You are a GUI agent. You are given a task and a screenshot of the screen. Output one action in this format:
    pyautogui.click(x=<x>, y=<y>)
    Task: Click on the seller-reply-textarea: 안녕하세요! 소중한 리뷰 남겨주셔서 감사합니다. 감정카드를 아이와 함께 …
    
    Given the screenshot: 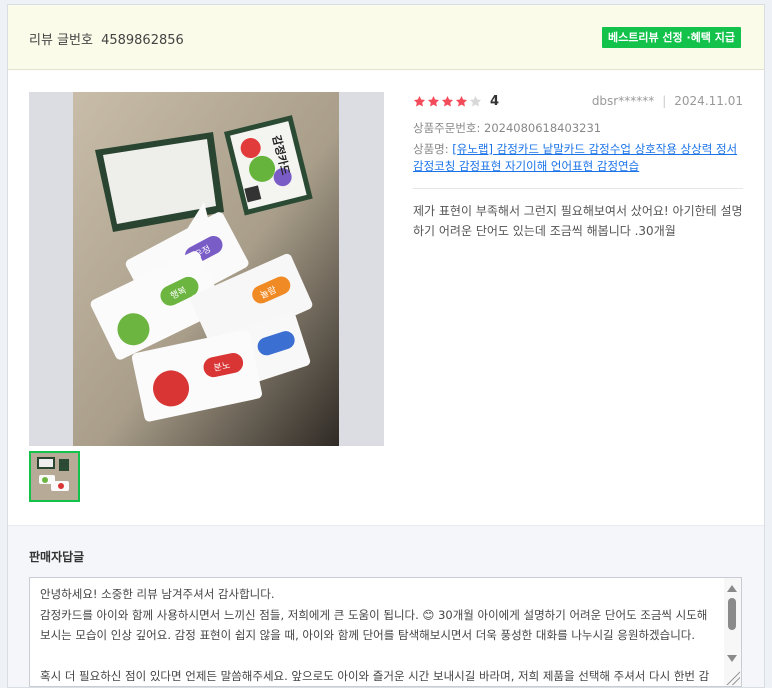 What is the action you would take?
    pyautogui.click(x=385, y=632)
    